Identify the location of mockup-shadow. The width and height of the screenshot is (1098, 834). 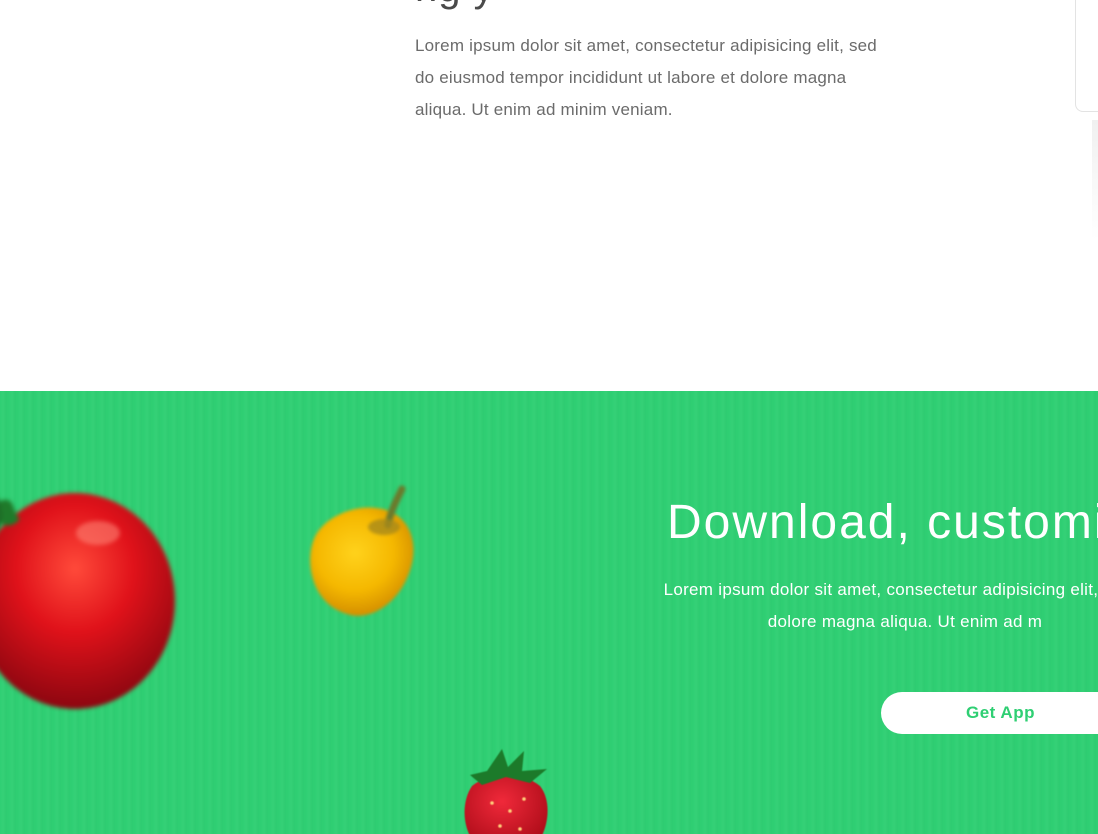
(1095, 180).